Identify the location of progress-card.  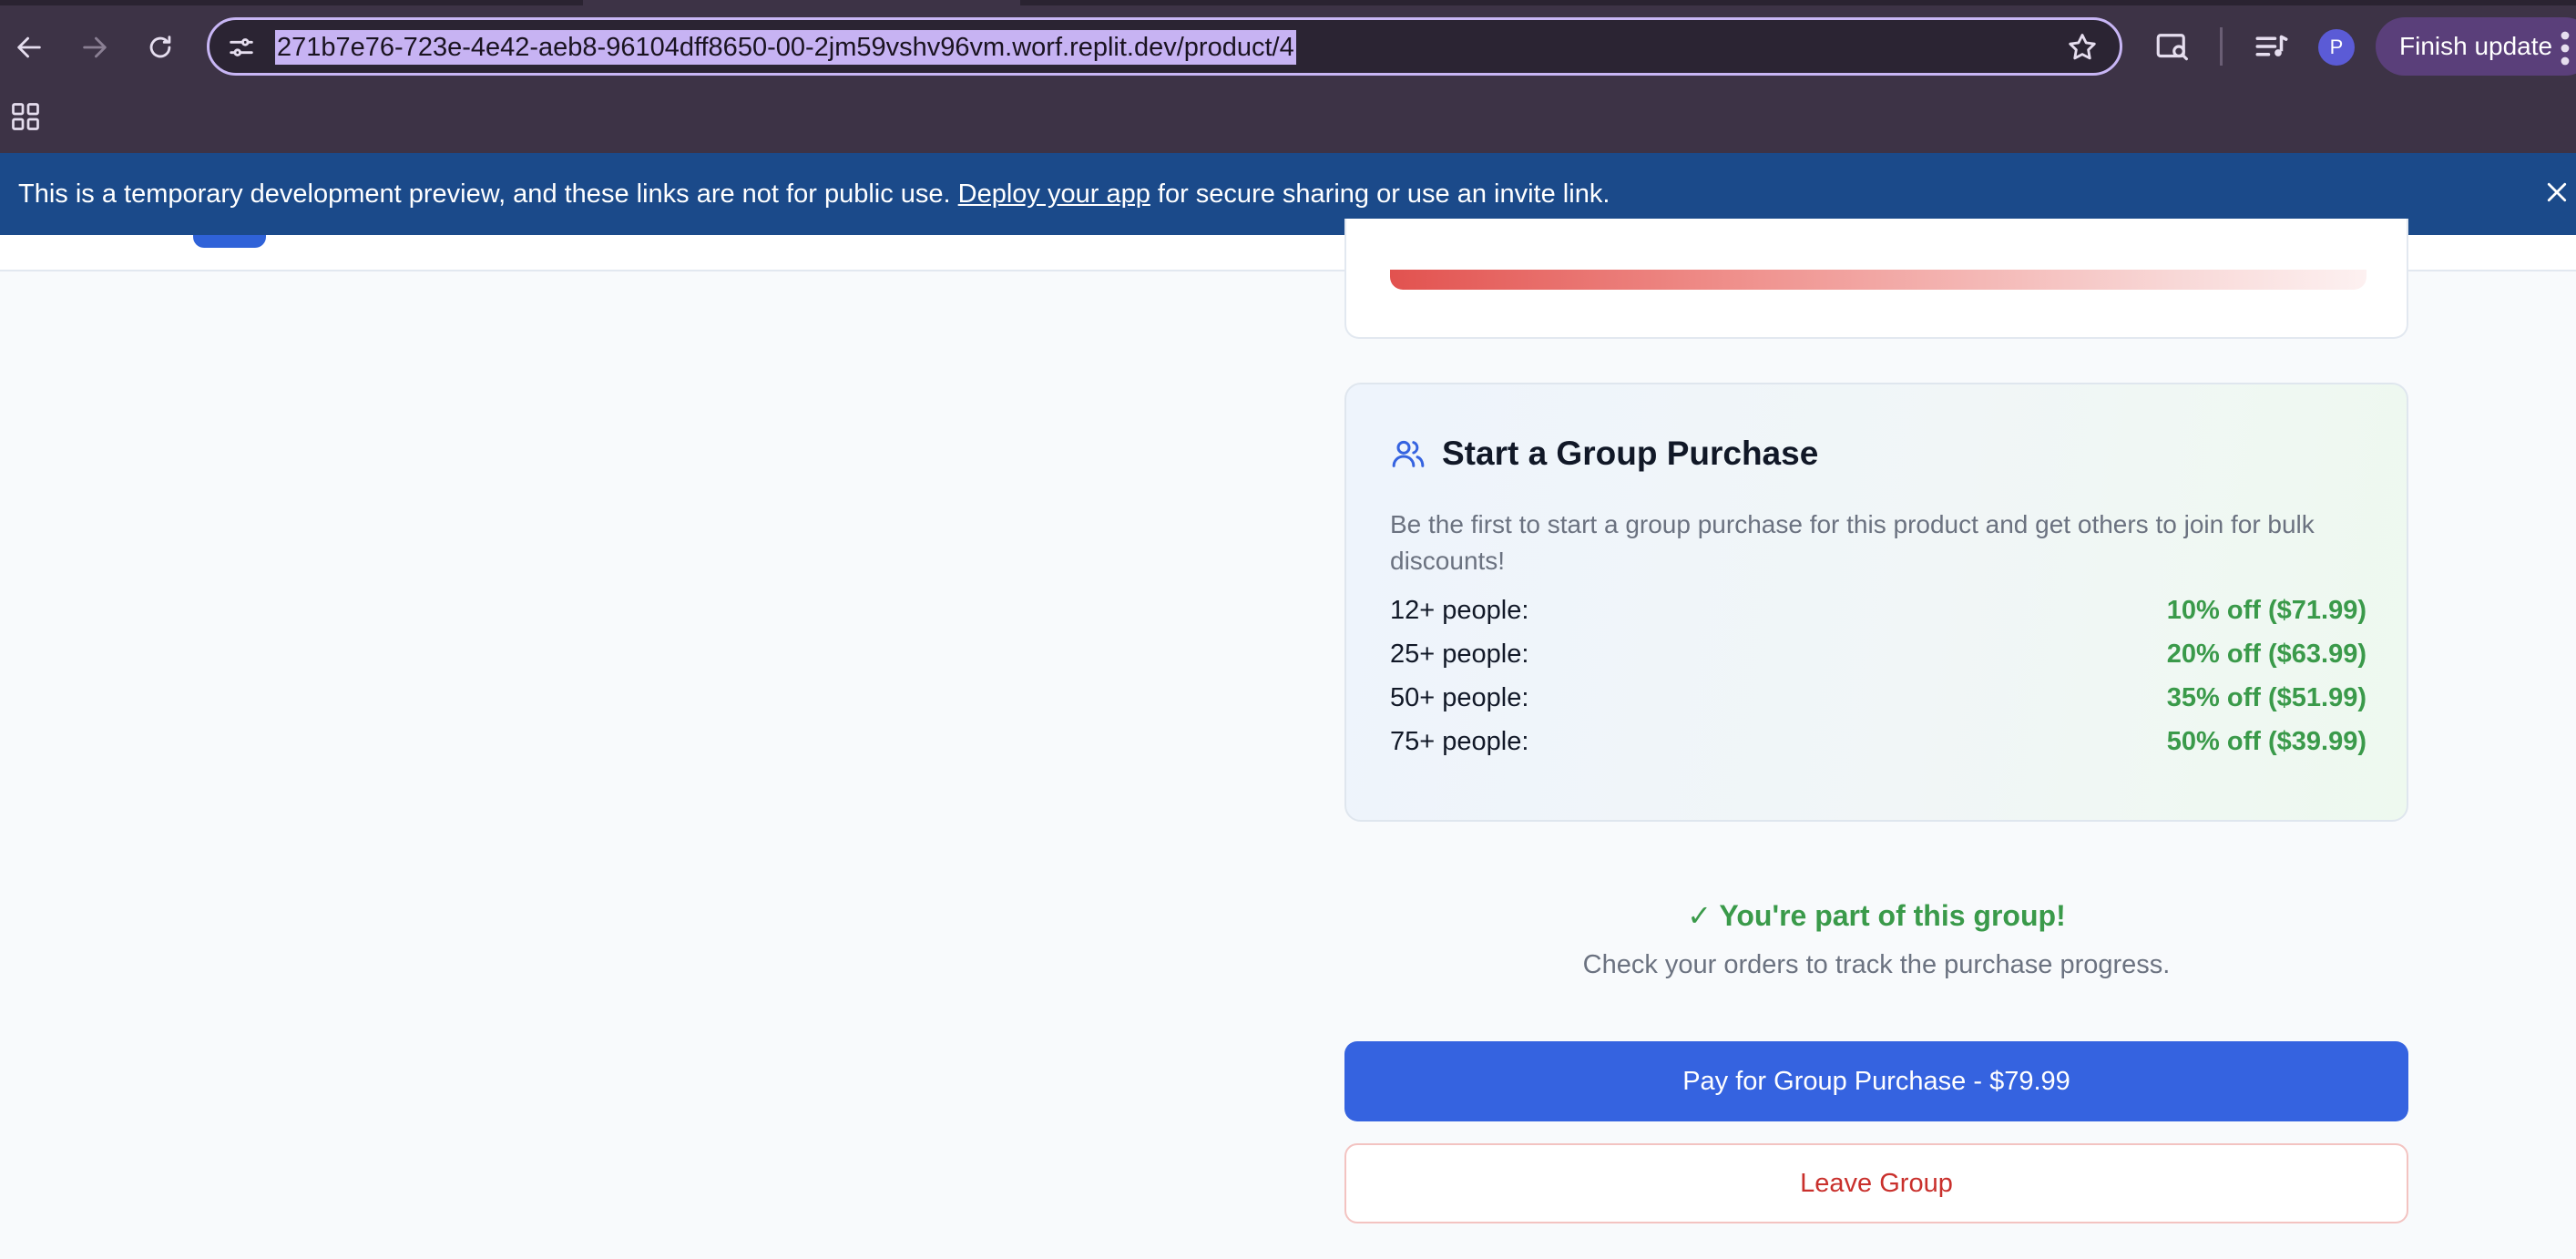
(1876, 279).